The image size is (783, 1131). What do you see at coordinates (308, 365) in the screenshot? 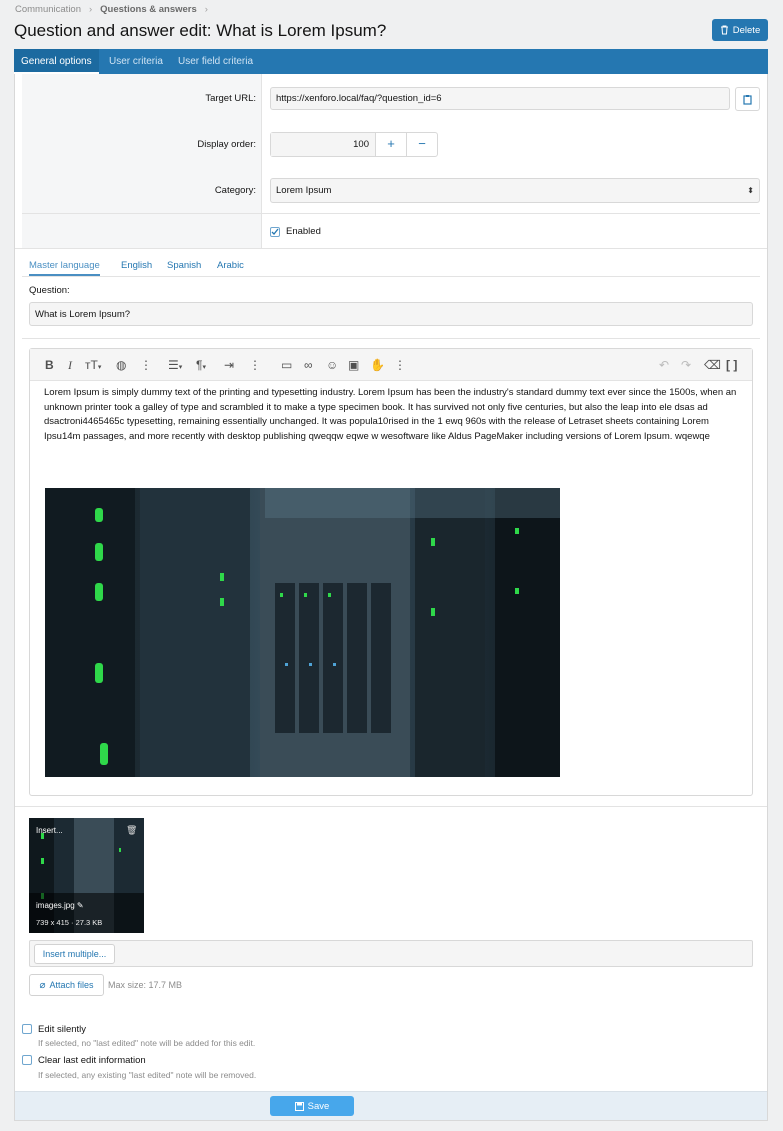
I see `link-icon: ∞` at bounding box center [308, 365].